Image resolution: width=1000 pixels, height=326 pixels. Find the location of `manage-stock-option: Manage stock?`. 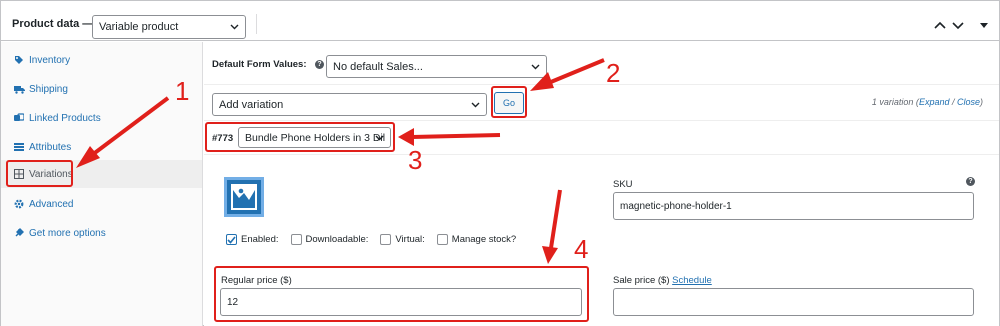

manage-stock-option: Manage stock? is located at coordinates (476, 239).